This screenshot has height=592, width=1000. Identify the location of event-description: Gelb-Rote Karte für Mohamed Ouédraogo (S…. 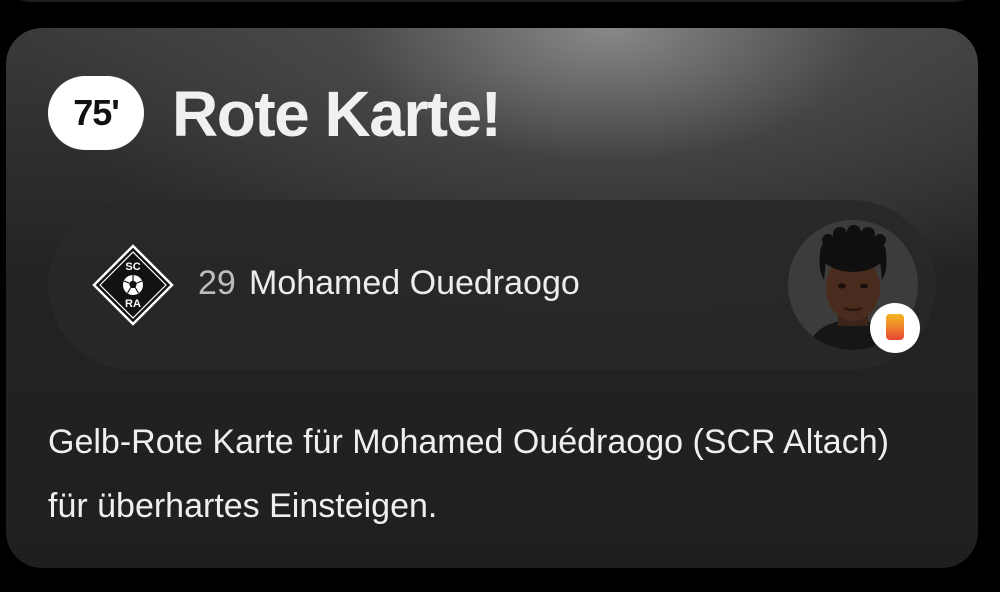
(468, 474).